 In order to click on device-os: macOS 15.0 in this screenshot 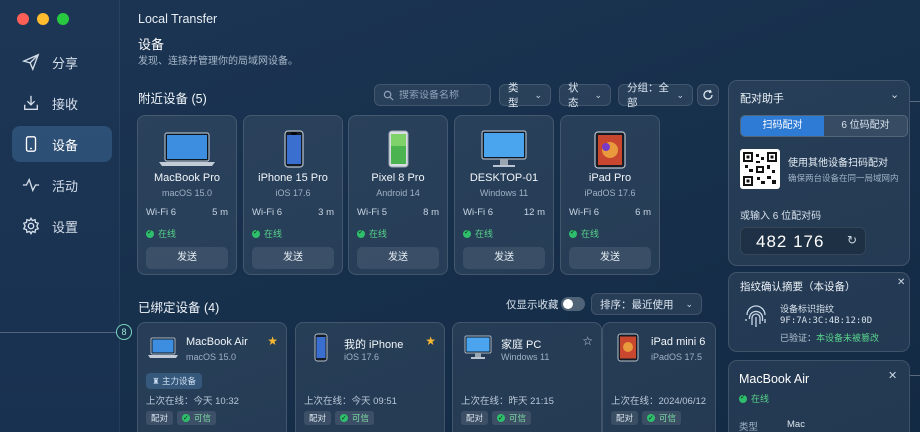, I will do `click(187, 193)`.